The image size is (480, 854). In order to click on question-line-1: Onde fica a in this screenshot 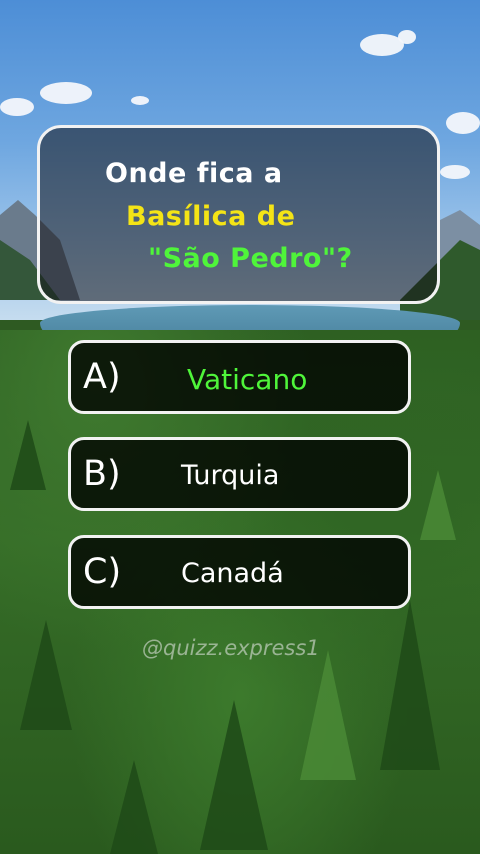, I will do `click(194, 173)`.